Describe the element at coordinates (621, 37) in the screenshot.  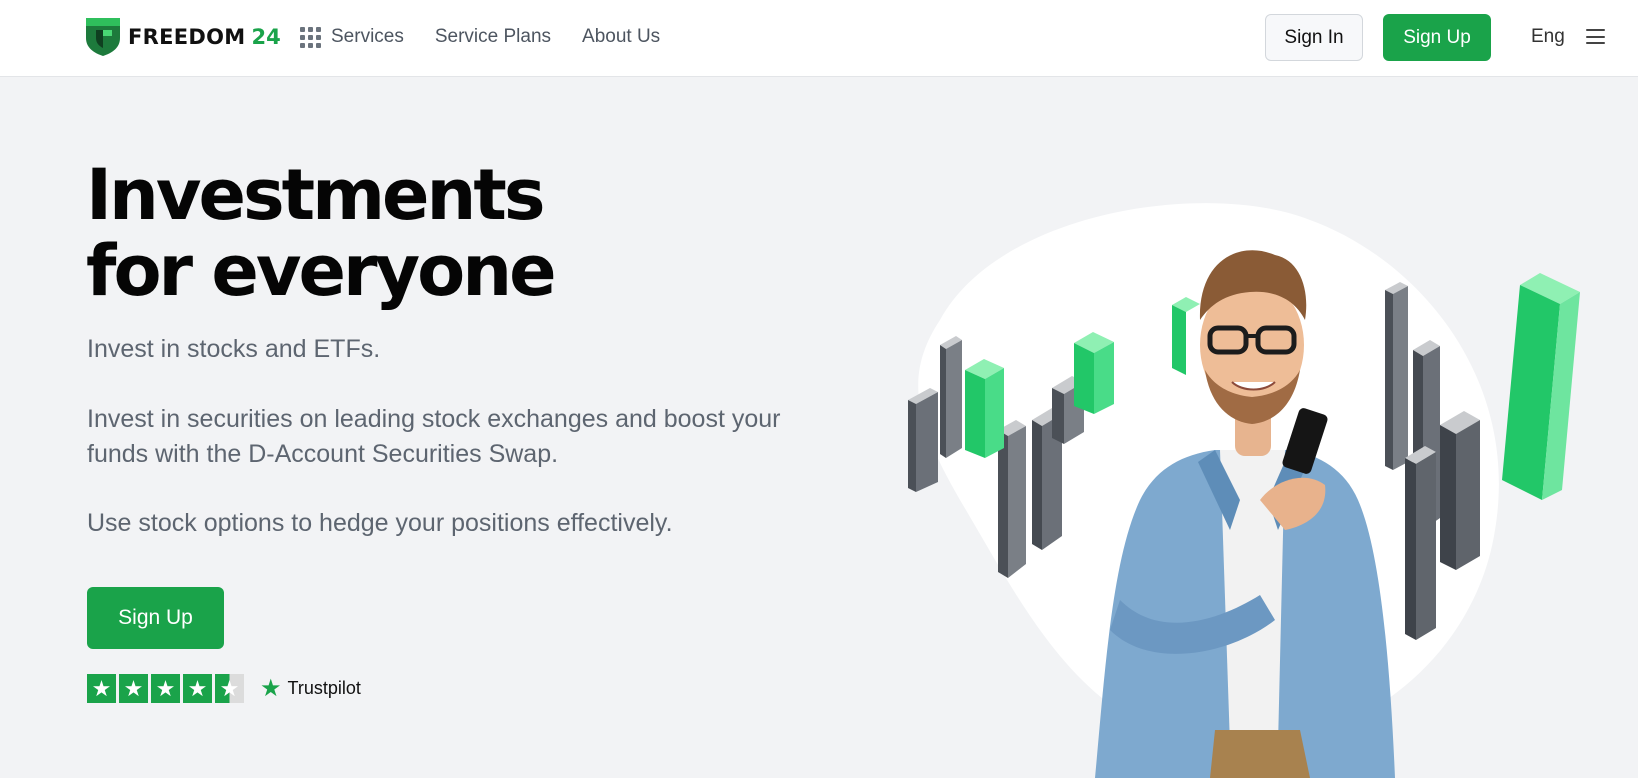
I see `nav-about-us: About Us` at that location.